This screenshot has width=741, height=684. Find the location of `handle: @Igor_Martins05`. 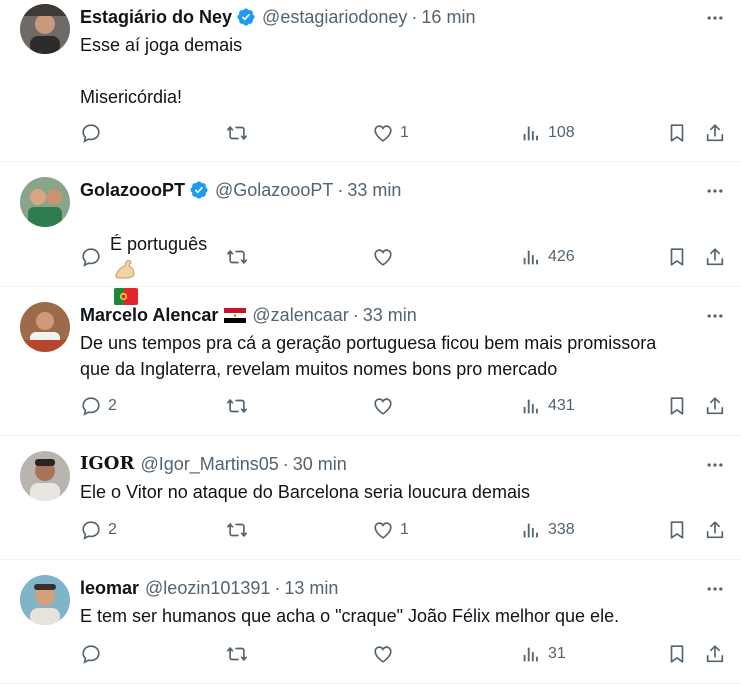

handle: @Igor_Martins05 is located at coordinates (209, 464).